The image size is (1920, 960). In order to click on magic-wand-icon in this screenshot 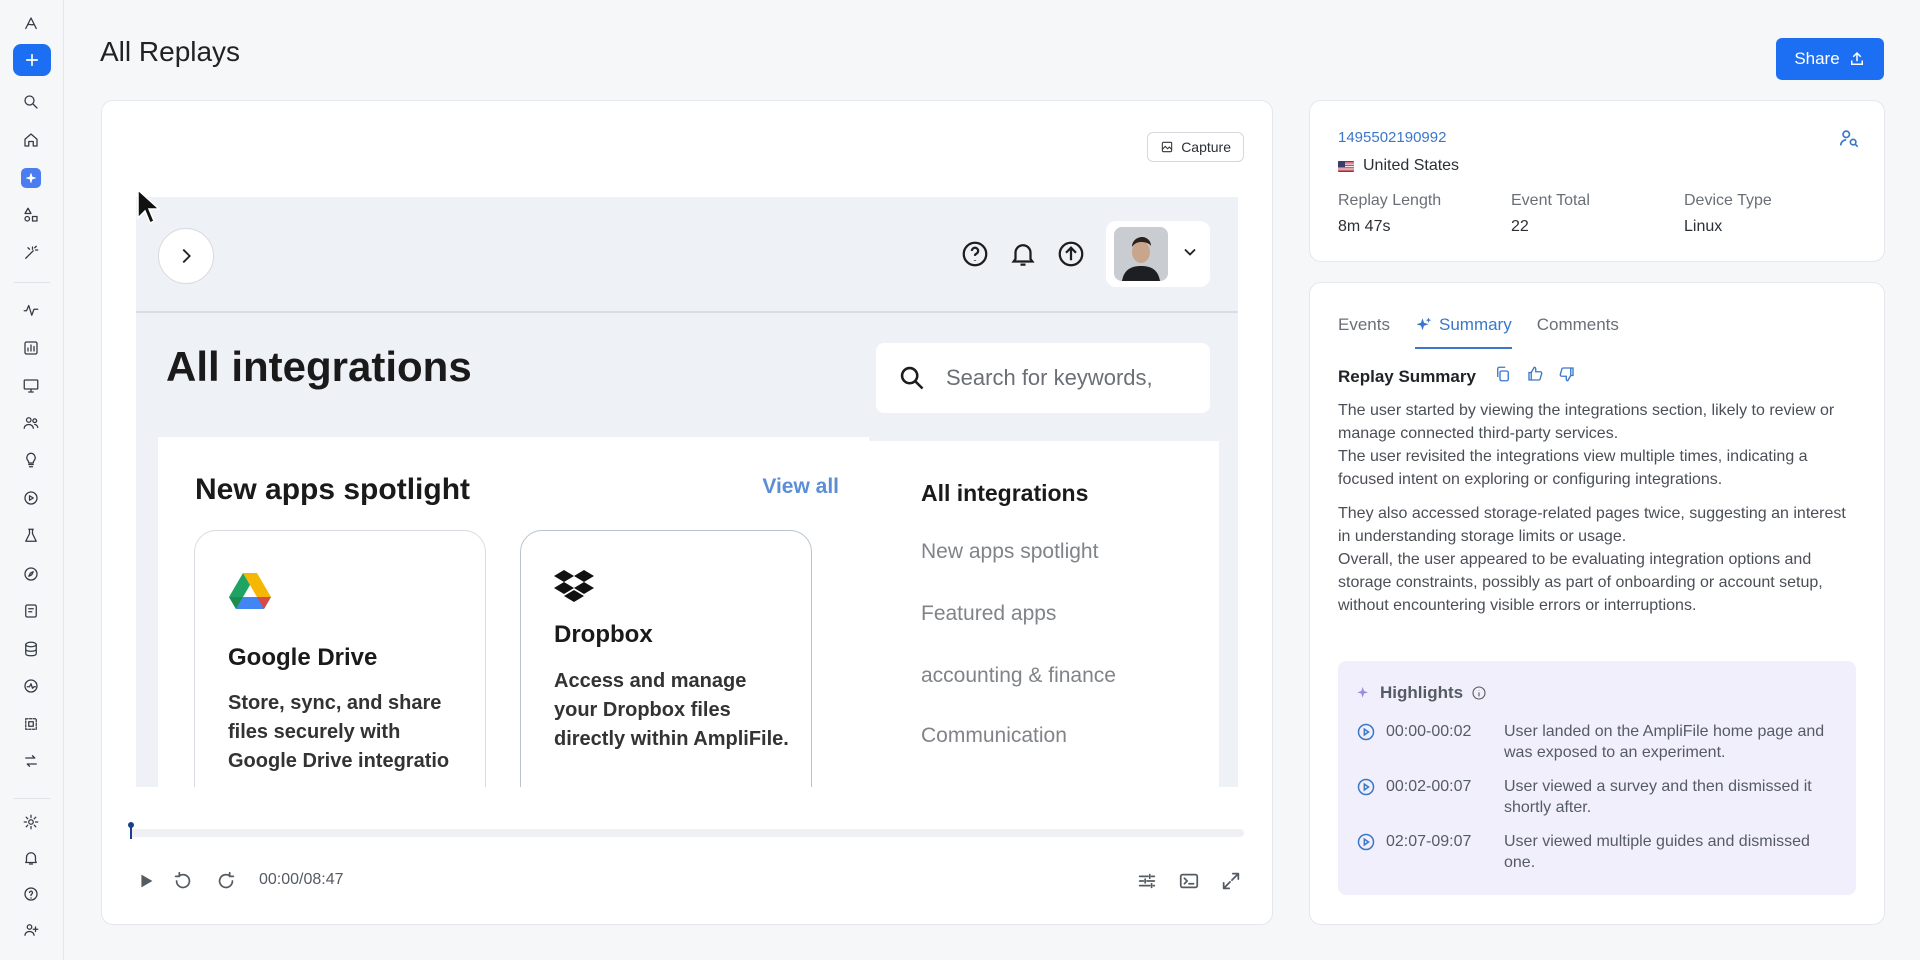, I will do `click(31, 253)`.